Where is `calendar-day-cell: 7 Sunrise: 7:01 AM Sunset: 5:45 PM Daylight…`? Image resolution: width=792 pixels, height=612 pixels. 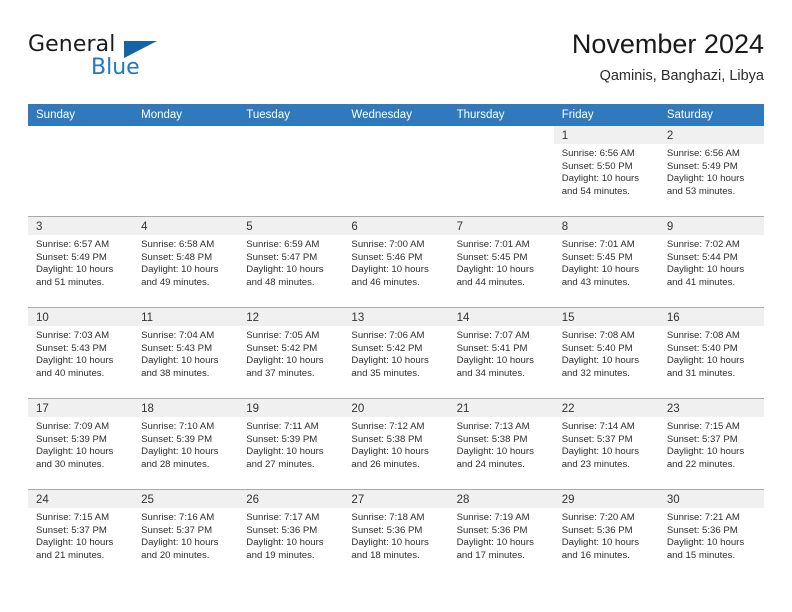
calendar-day-cell: 7 Sunrise: 7:01 AM Sunset: 5:45 PM Daylight… is located at coordinates (501, 262).